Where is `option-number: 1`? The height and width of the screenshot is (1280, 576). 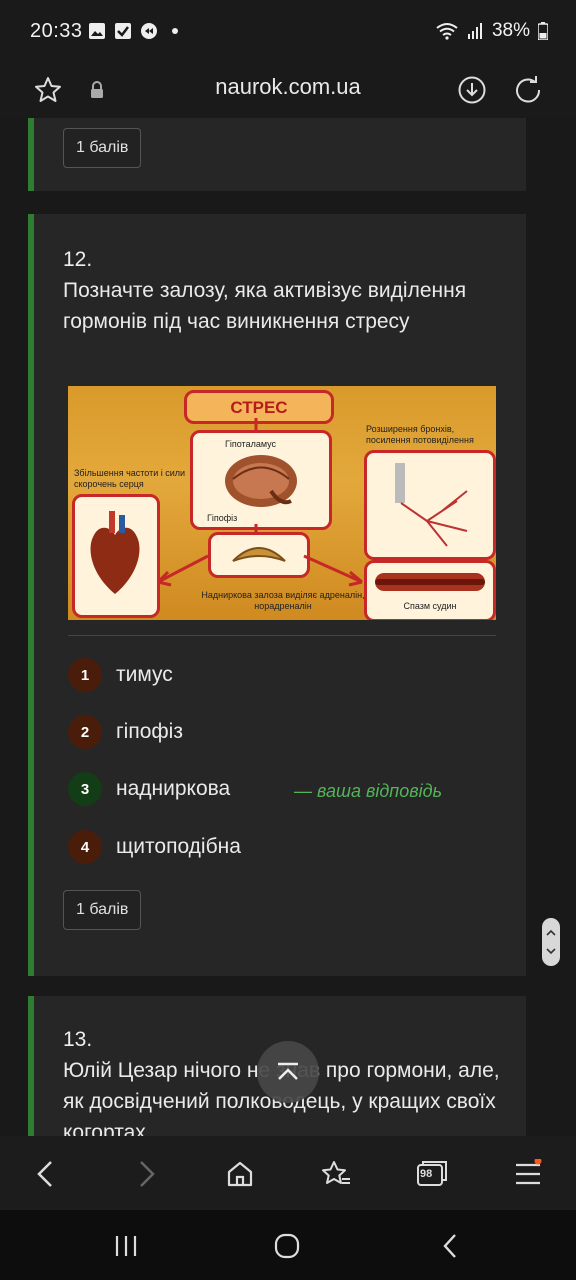 option-number: 1 is located at coordinates (85, 675).